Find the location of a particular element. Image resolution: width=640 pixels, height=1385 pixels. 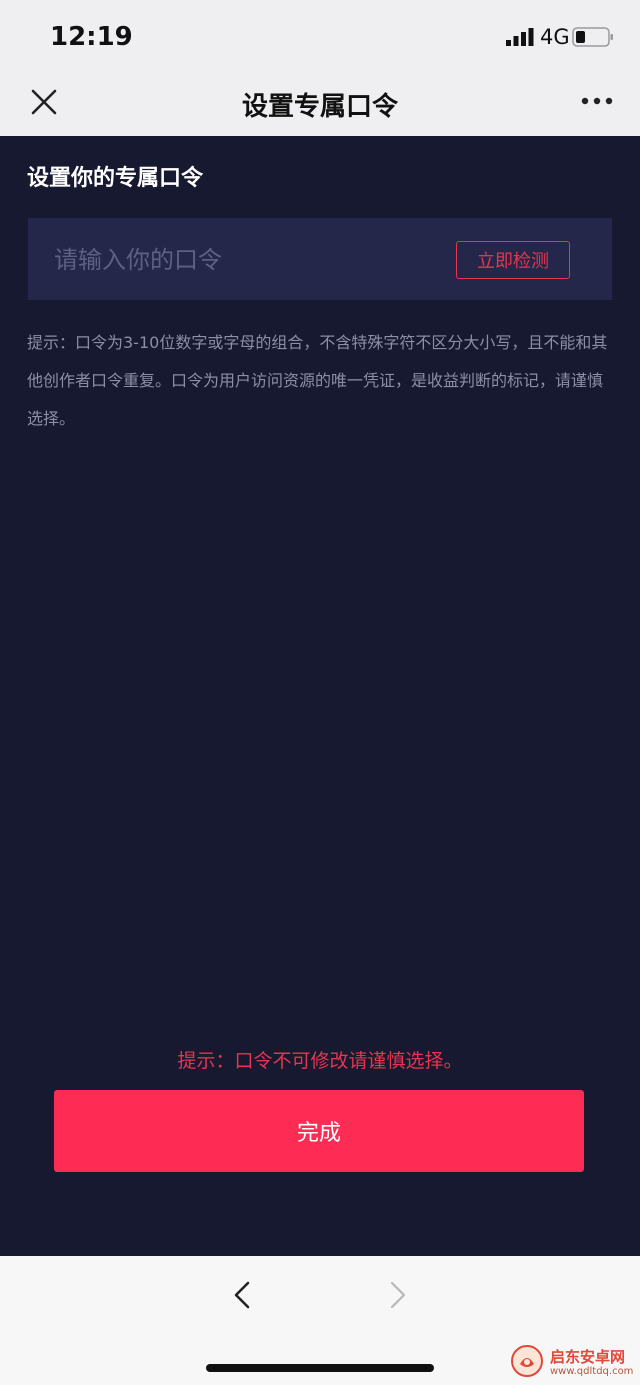

browser-toolbar: 启东安卓网 www.qdltdq.com is located at coordinates (320, 1320).